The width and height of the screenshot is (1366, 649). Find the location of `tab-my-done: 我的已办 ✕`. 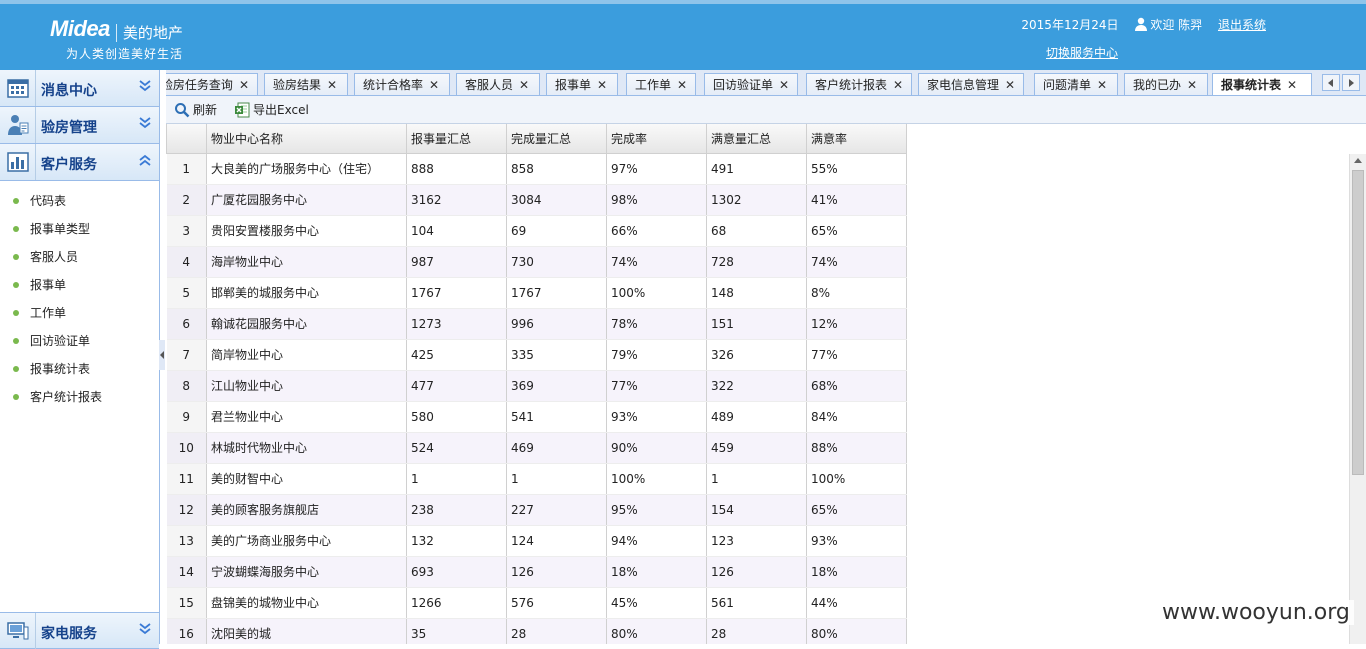

tab-my-done: 我的已办 ✕ is located at coordinates (1166, 84).